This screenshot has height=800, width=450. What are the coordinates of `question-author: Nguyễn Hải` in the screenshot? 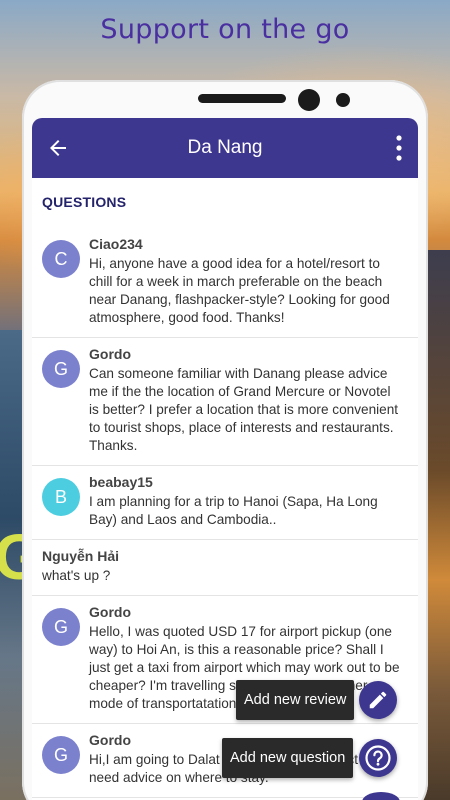 It's located at (81, 556).